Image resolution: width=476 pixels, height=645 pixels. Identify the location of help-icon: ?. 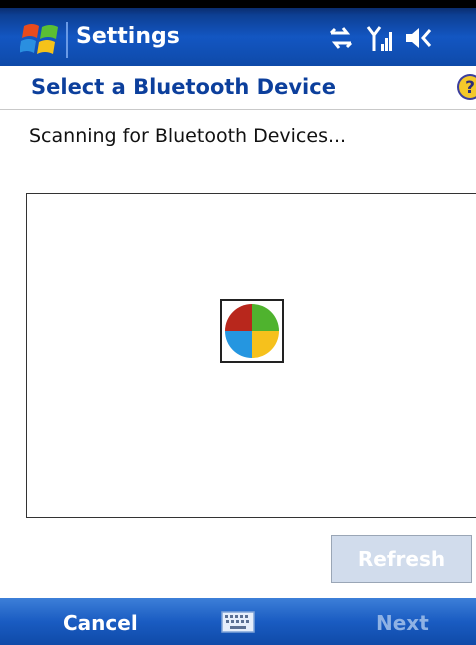
(465, 87).